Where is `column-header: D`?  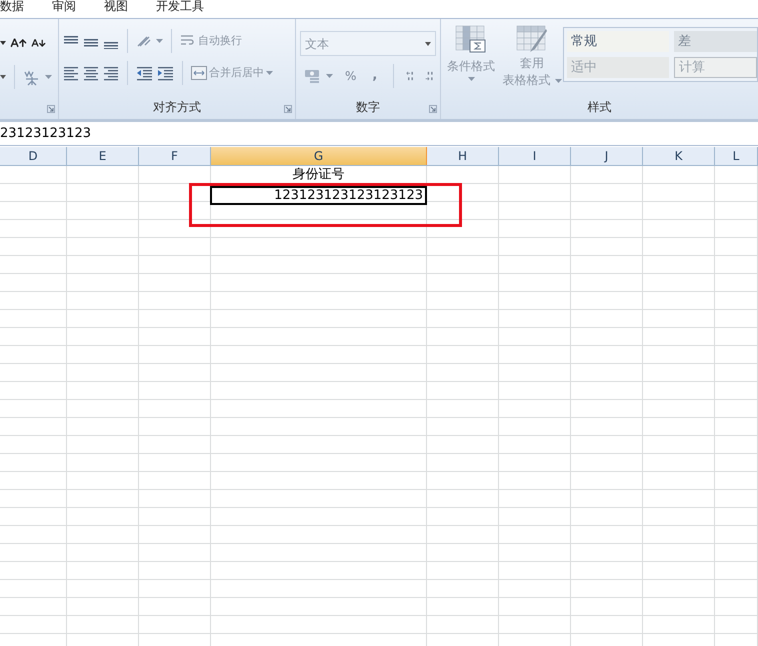
column-header: D is located at coordinates (33, 156).